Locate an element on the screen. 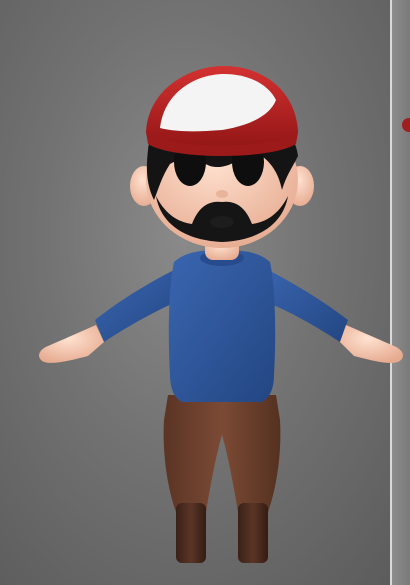  nose is located at coordinates (222, 194).